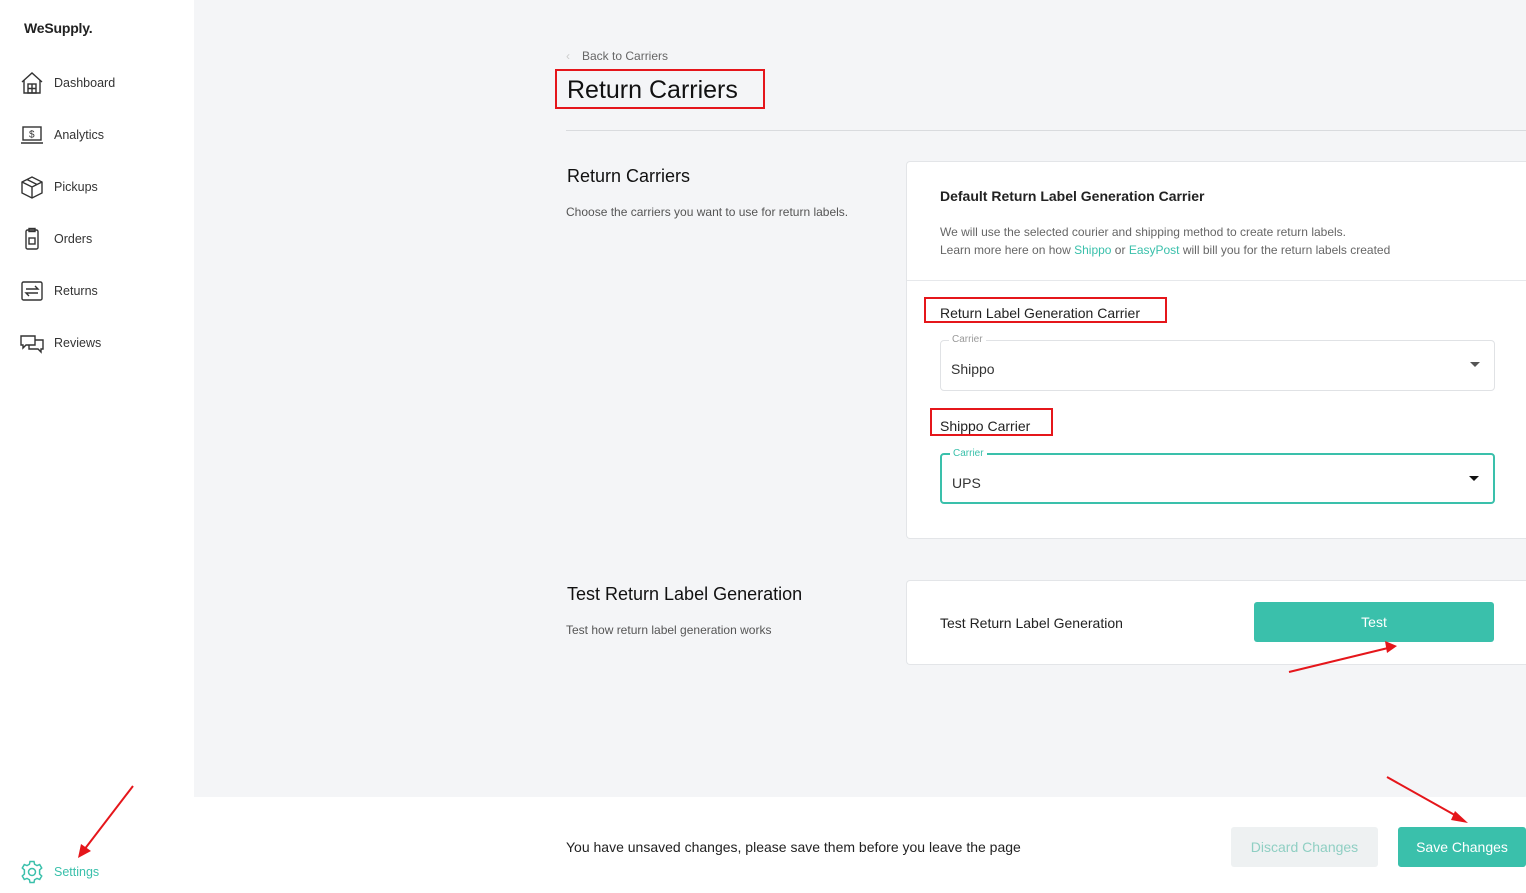 The image size is (1526, 893). Describe the element at coordinates (1374, 622) in the screenshot. I see `test-button: Test` at that location.